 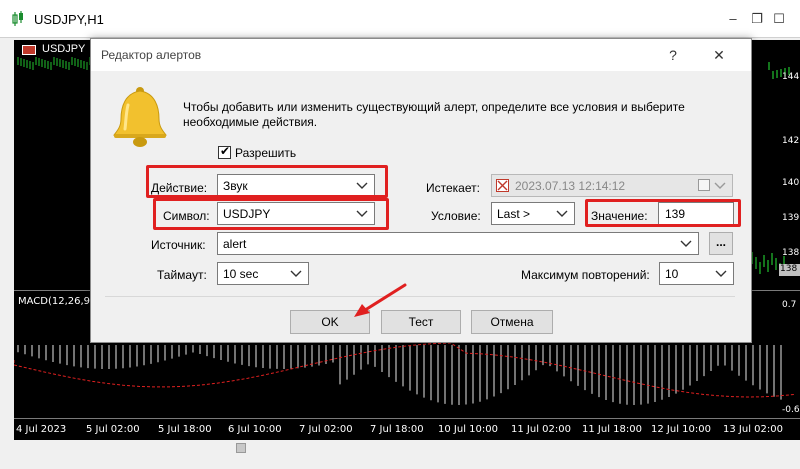 What do you see at coordinates (789, 270) in the screenshot?
I see `current-price-marker: 138` at bounding box center [789, 270].